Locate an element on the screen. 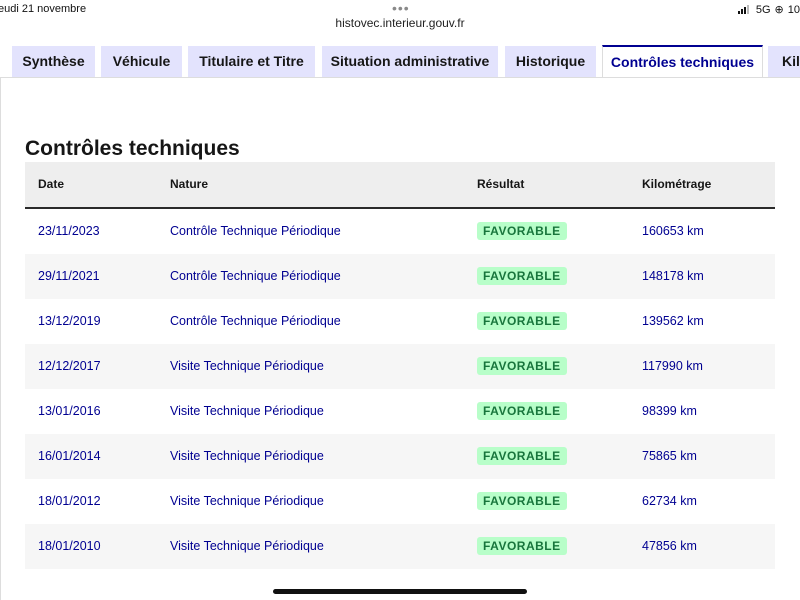 This screenshot has width=800, height=600. url-bar: histovec.interieur.gouv.fr is located at coordinates (400, 23).